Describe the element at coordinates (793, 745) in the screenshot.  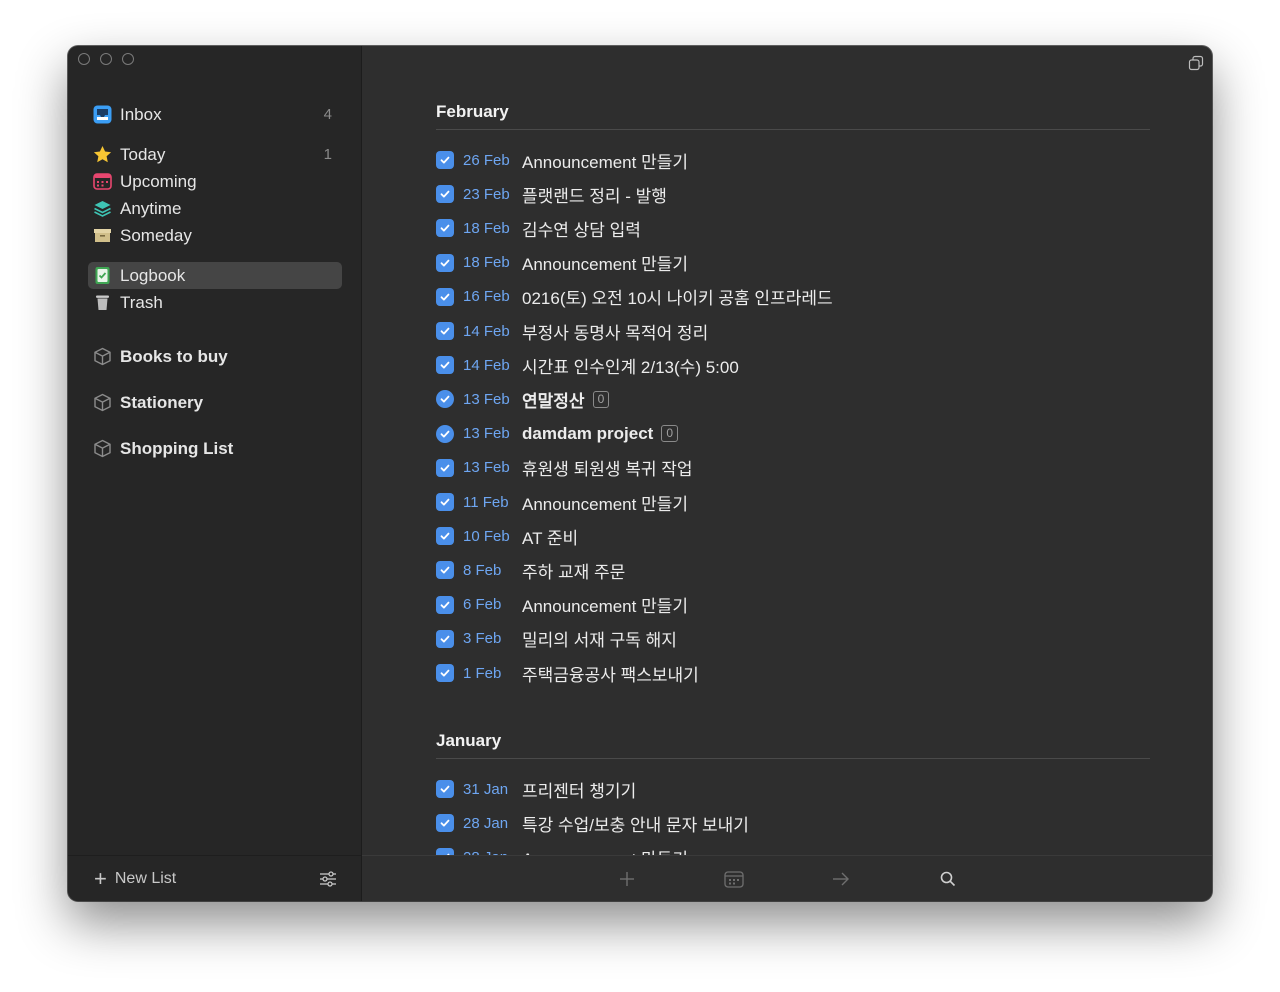
I see `section-title-january: January` at that location.